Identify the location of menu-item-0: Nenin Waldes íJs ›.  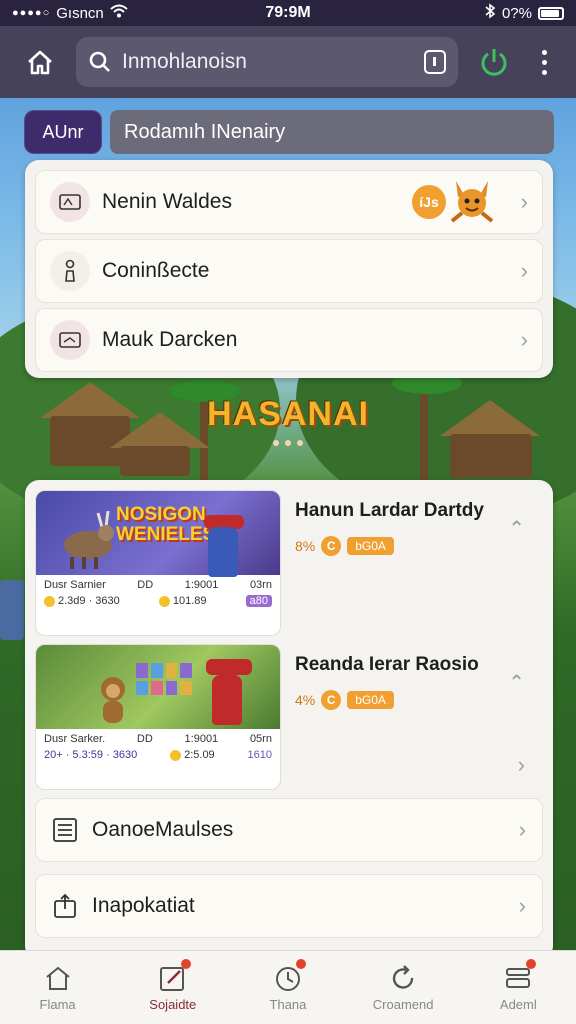
(289, 202).